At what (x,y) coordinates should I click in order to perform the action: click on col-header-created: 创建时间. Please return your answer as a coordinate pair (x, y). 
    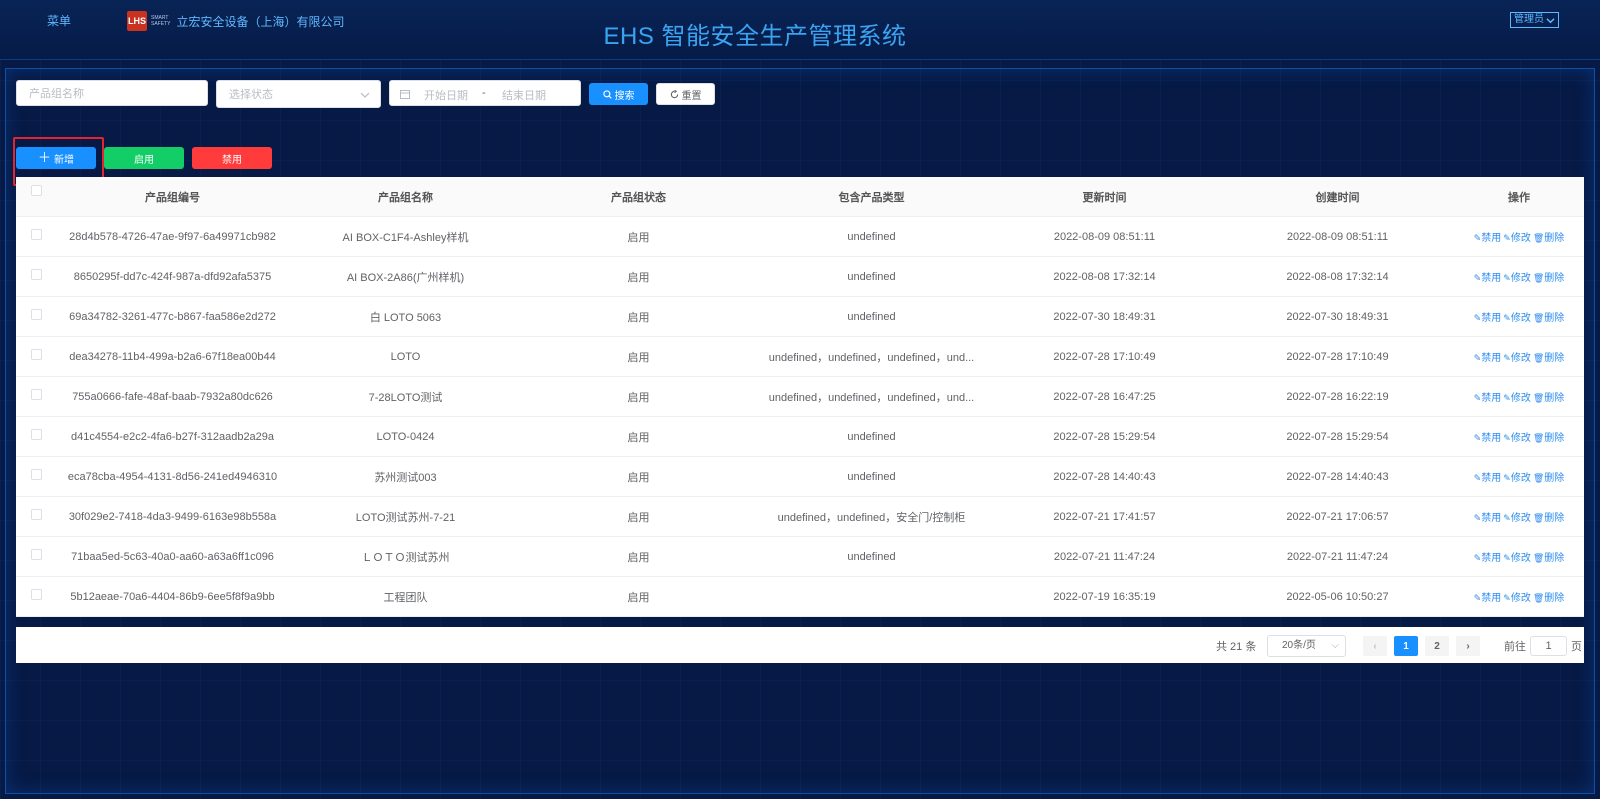
    Looking at the image, I should click on (1337, 197).